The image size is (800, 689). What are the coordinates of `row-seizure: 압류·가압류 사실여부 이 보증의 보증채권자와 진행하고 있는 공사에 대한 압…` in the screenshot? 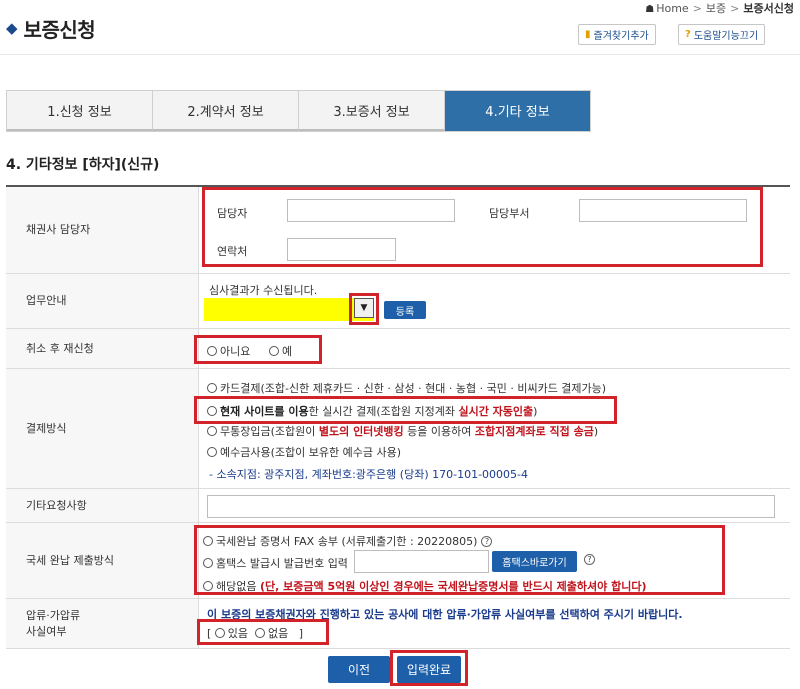 It's located at (398, 624).